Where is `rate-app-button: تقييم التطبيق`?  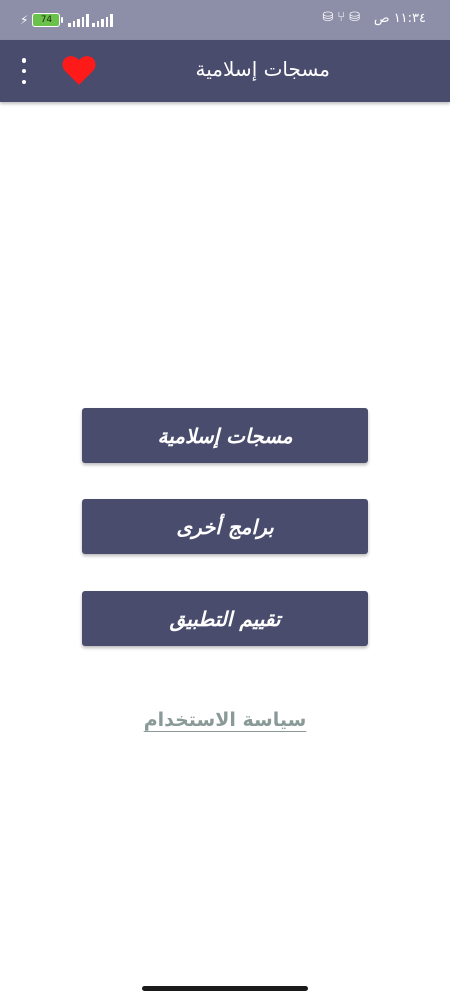
rate-app-button: تقييم التطبيق is located at coordinates (225, 618).